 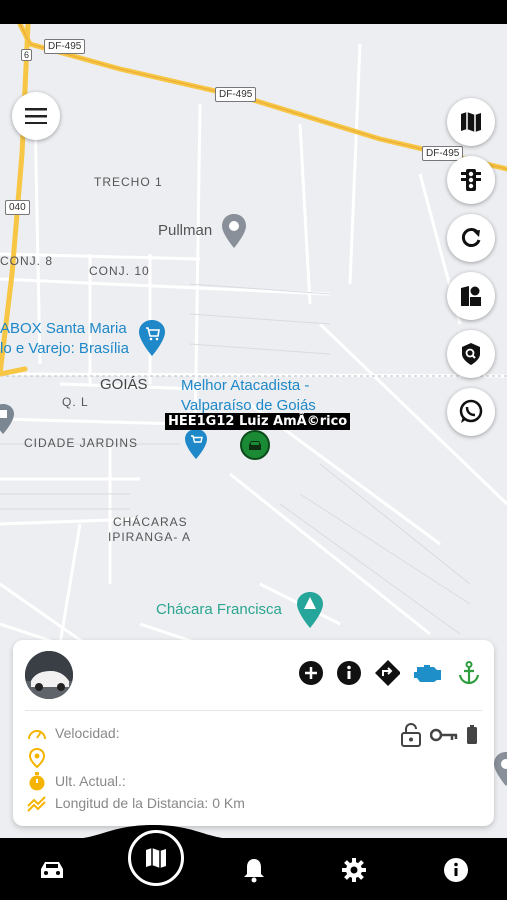 I want to click on park-icon, so click(x=310, y=610).